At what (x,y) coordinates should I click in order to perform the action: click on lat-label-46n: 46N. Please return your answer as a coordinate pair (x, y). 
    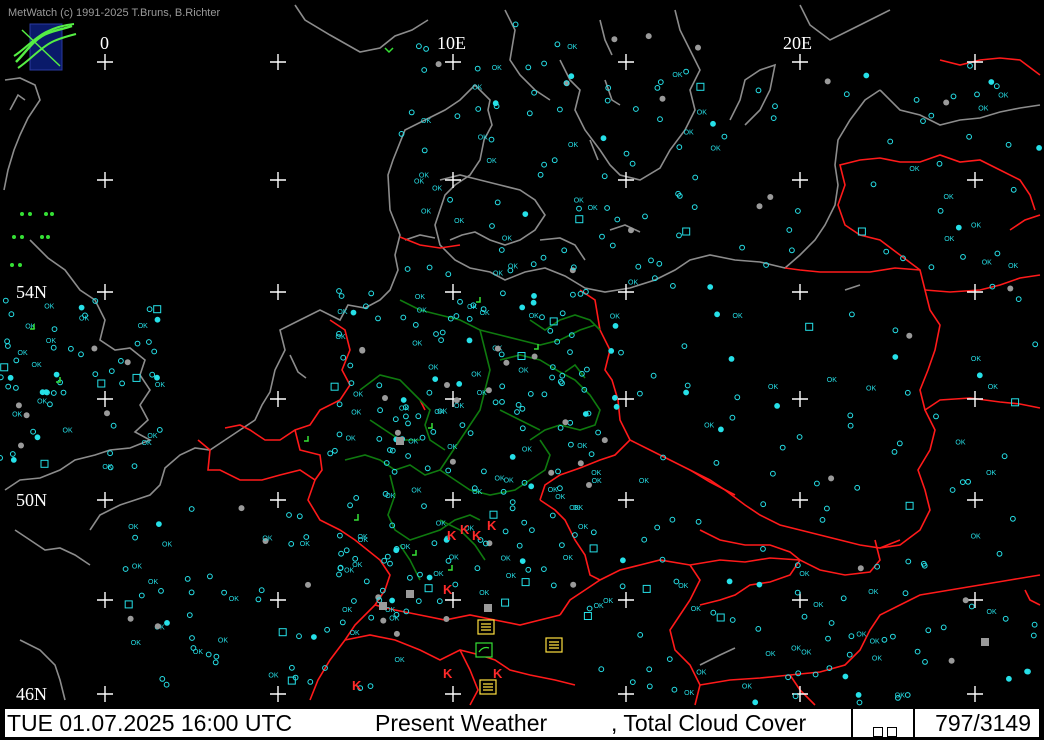
    Looking at the image, I should click on (31, 694).